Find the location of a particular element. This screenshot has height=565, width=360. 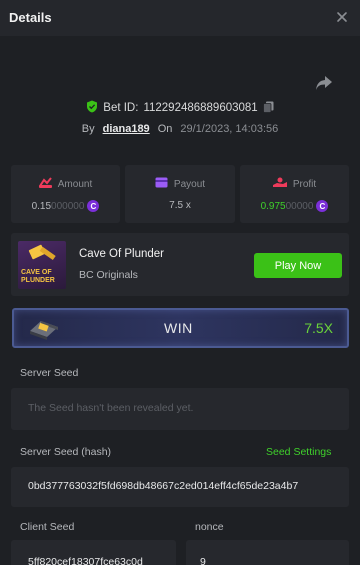

copy-icon is located at coordinates (268, 108).